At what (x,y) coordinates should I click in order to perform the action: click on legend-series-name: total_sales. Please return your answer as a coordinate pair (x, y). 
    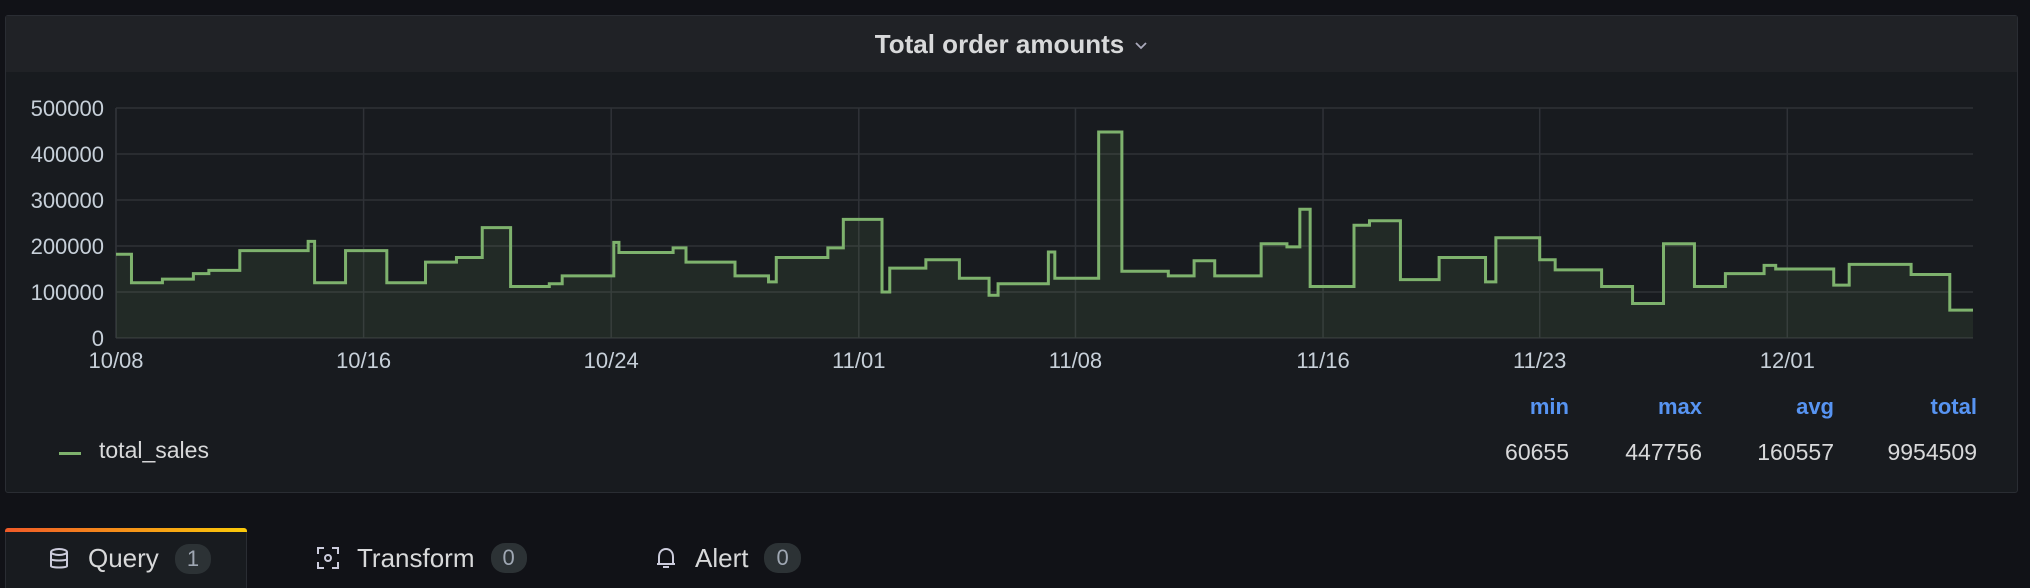
    Looking at the image, I should click on (154, 450).